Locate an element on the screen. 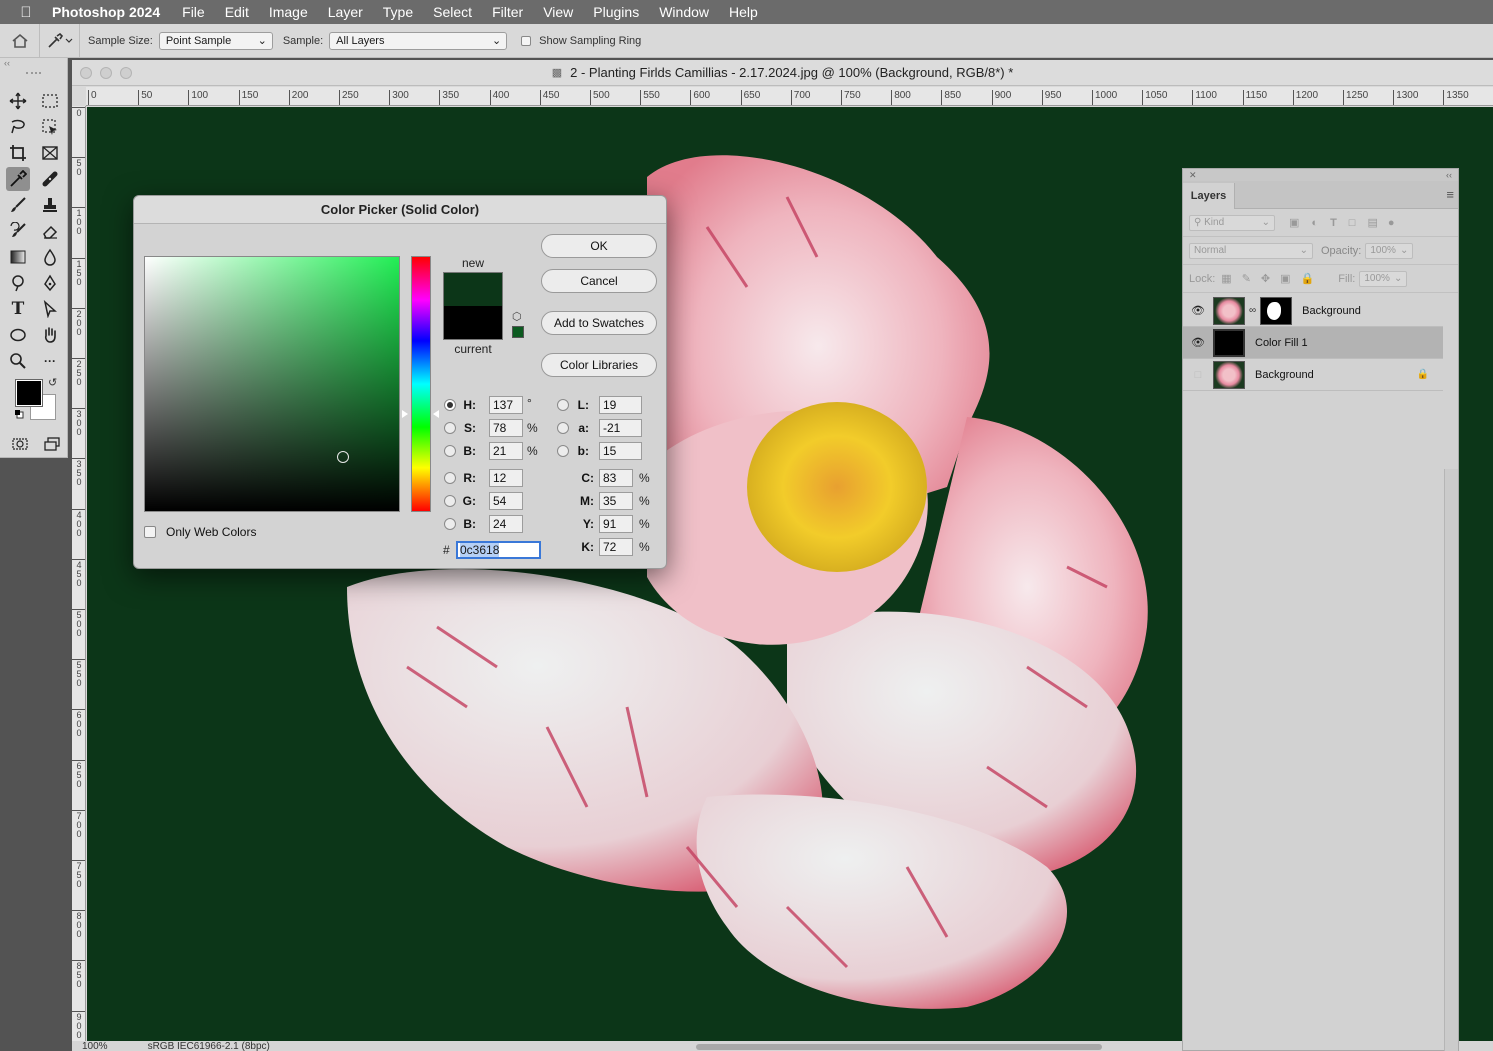 Image resolution: width=1493 pixels, height=1051 pixels. blur-tool-icon is located at coordinates (50, 257).